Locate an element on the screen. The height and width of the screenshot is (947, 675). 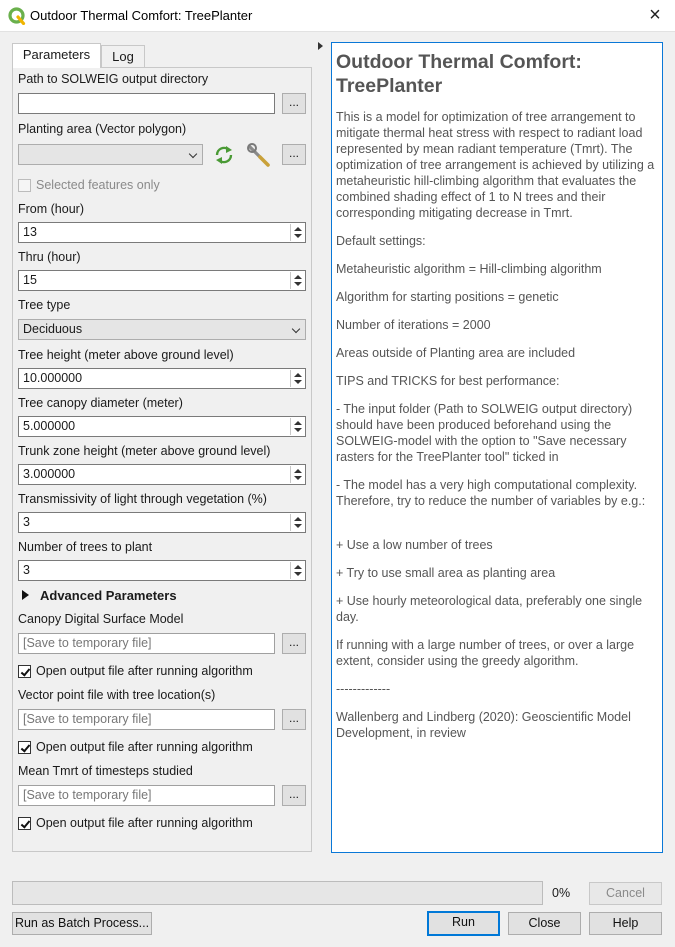
from-hour-spinbox: 13 is located at coordinates (162, 232).